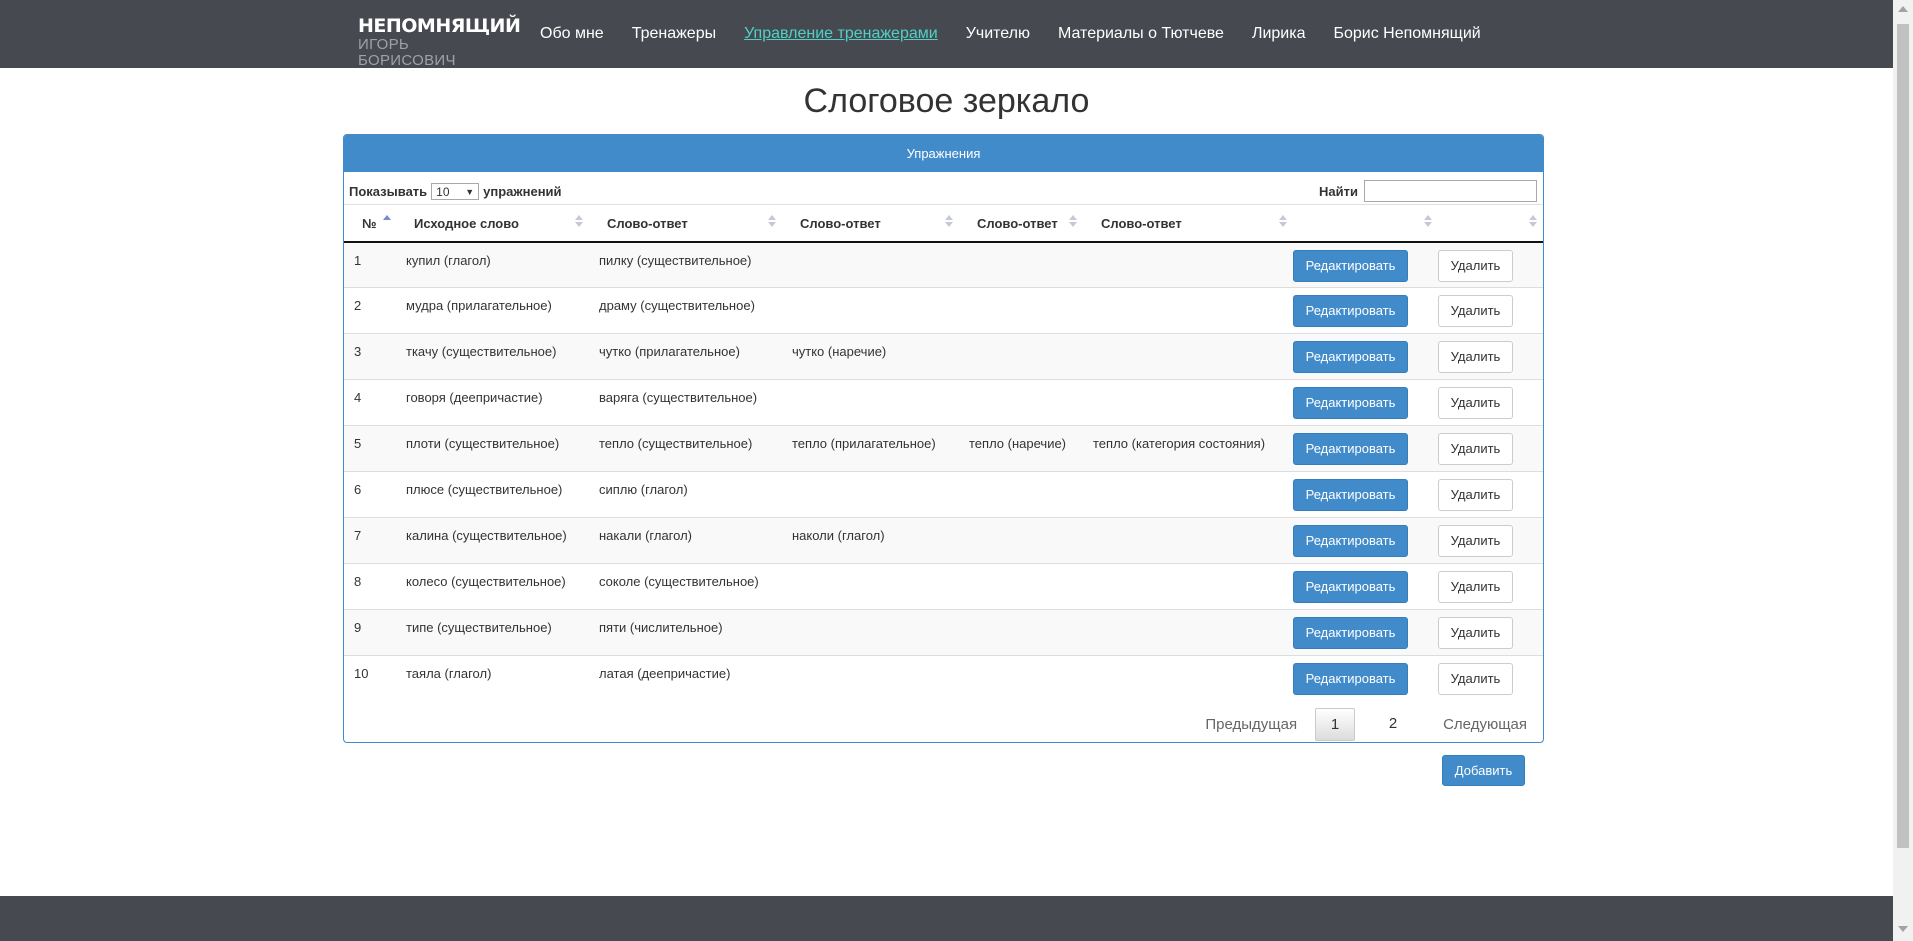 The height and width of the screenshot is (941, 1913). I want to click on site-logo: НЕПОМНЯЩИЙ ИГОРЬ БОРИСОВИЧ, so click(439, 42).